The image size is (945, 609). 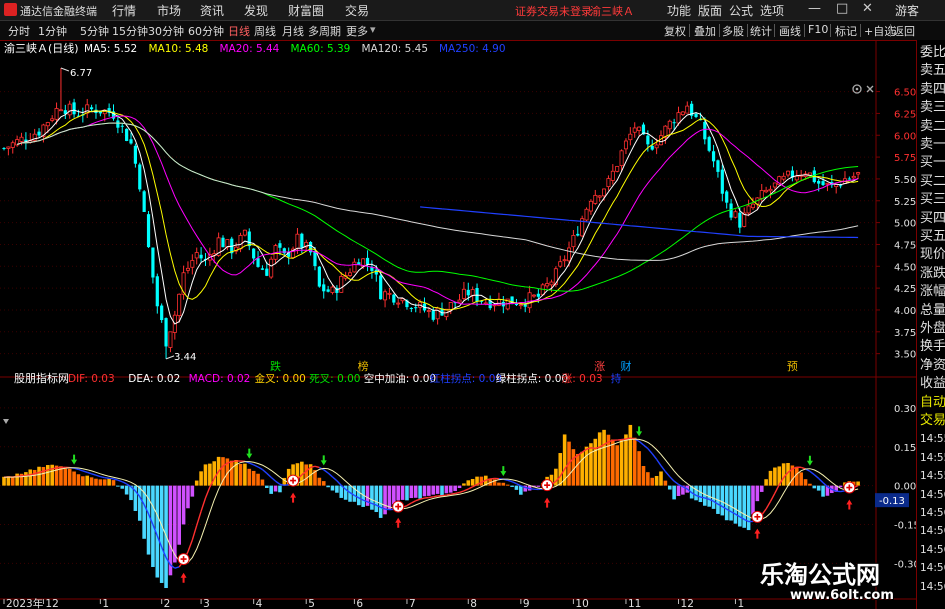 I want to click on side-panel-item: 收益, so click(x=932, y=384).